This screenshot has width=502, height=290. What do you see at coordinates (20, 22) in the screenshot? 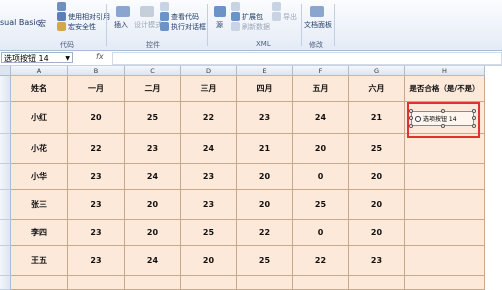
I see `visual-basic-button: sual Basic` at bounding box center [20, 22].